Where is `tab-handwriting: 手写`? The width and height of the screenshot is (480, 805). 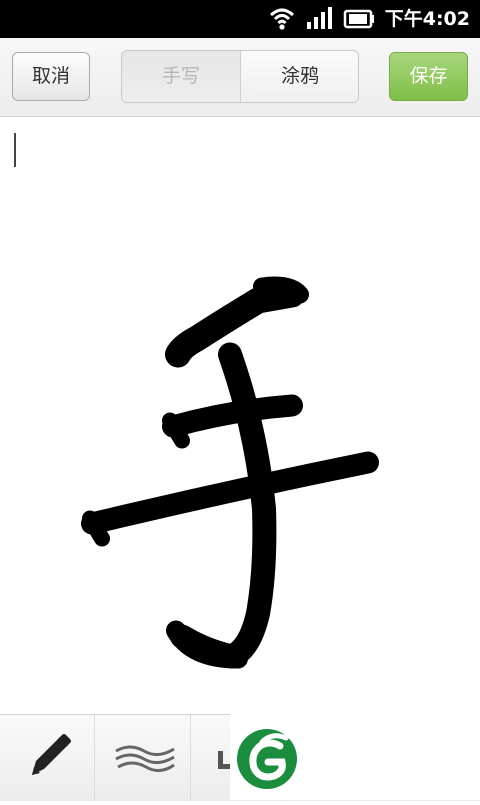
tab-handwriting: 手写 is located at coordinates (181, 76).